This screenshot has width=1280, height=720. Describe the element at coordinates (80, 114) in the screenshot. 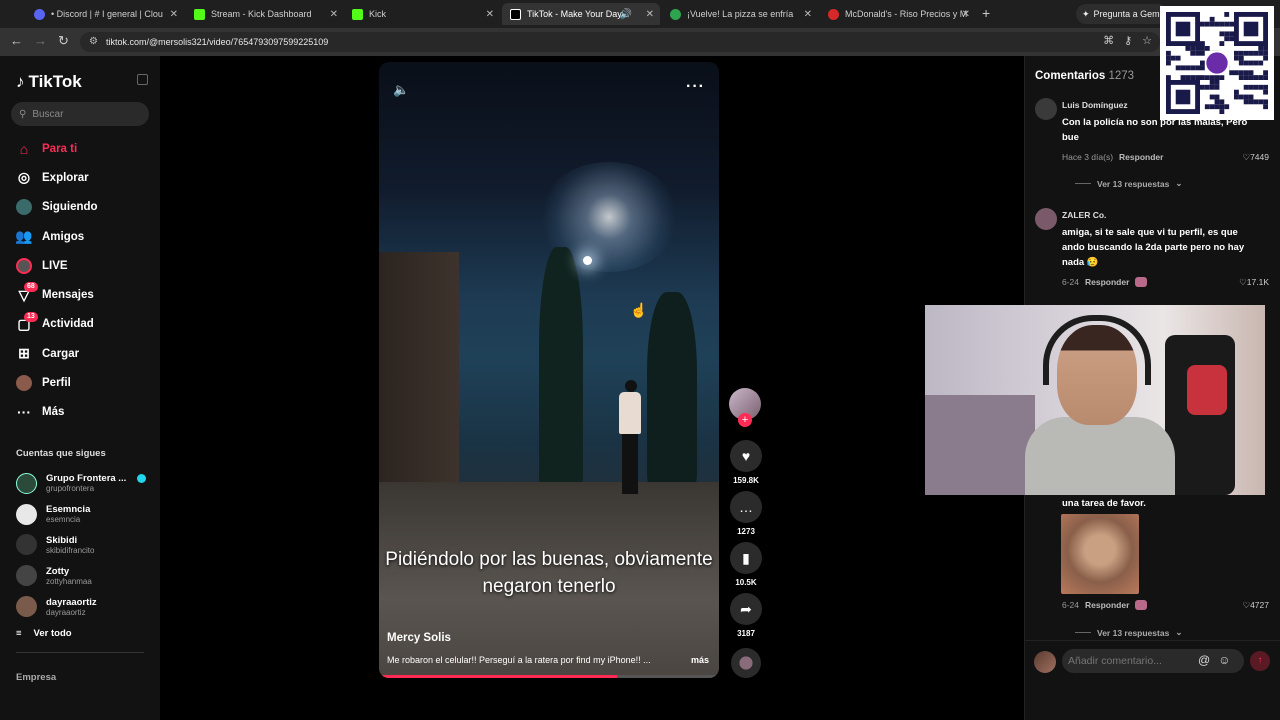

I see `search-box: ⚲ Buscar` at that location.